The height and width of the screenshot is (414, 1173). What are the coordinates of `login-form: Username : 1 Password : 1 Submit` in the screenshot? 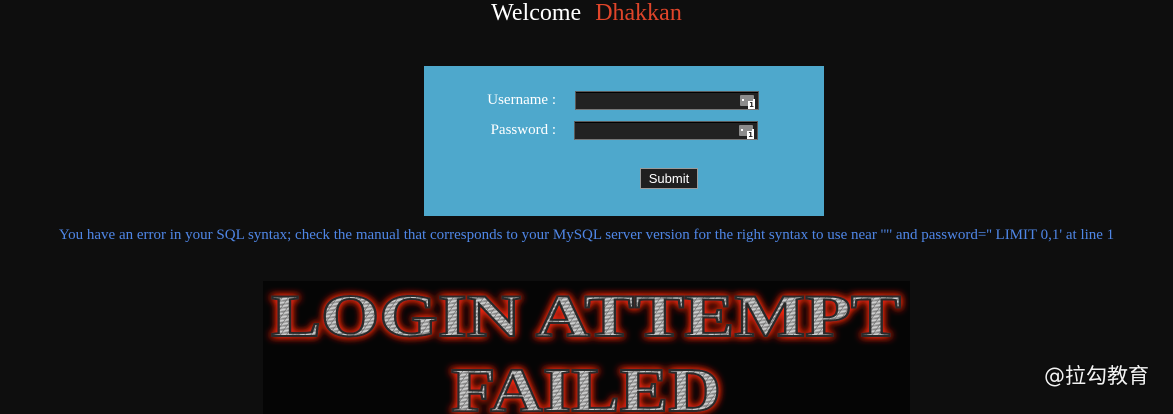 It's located at (624, 141).